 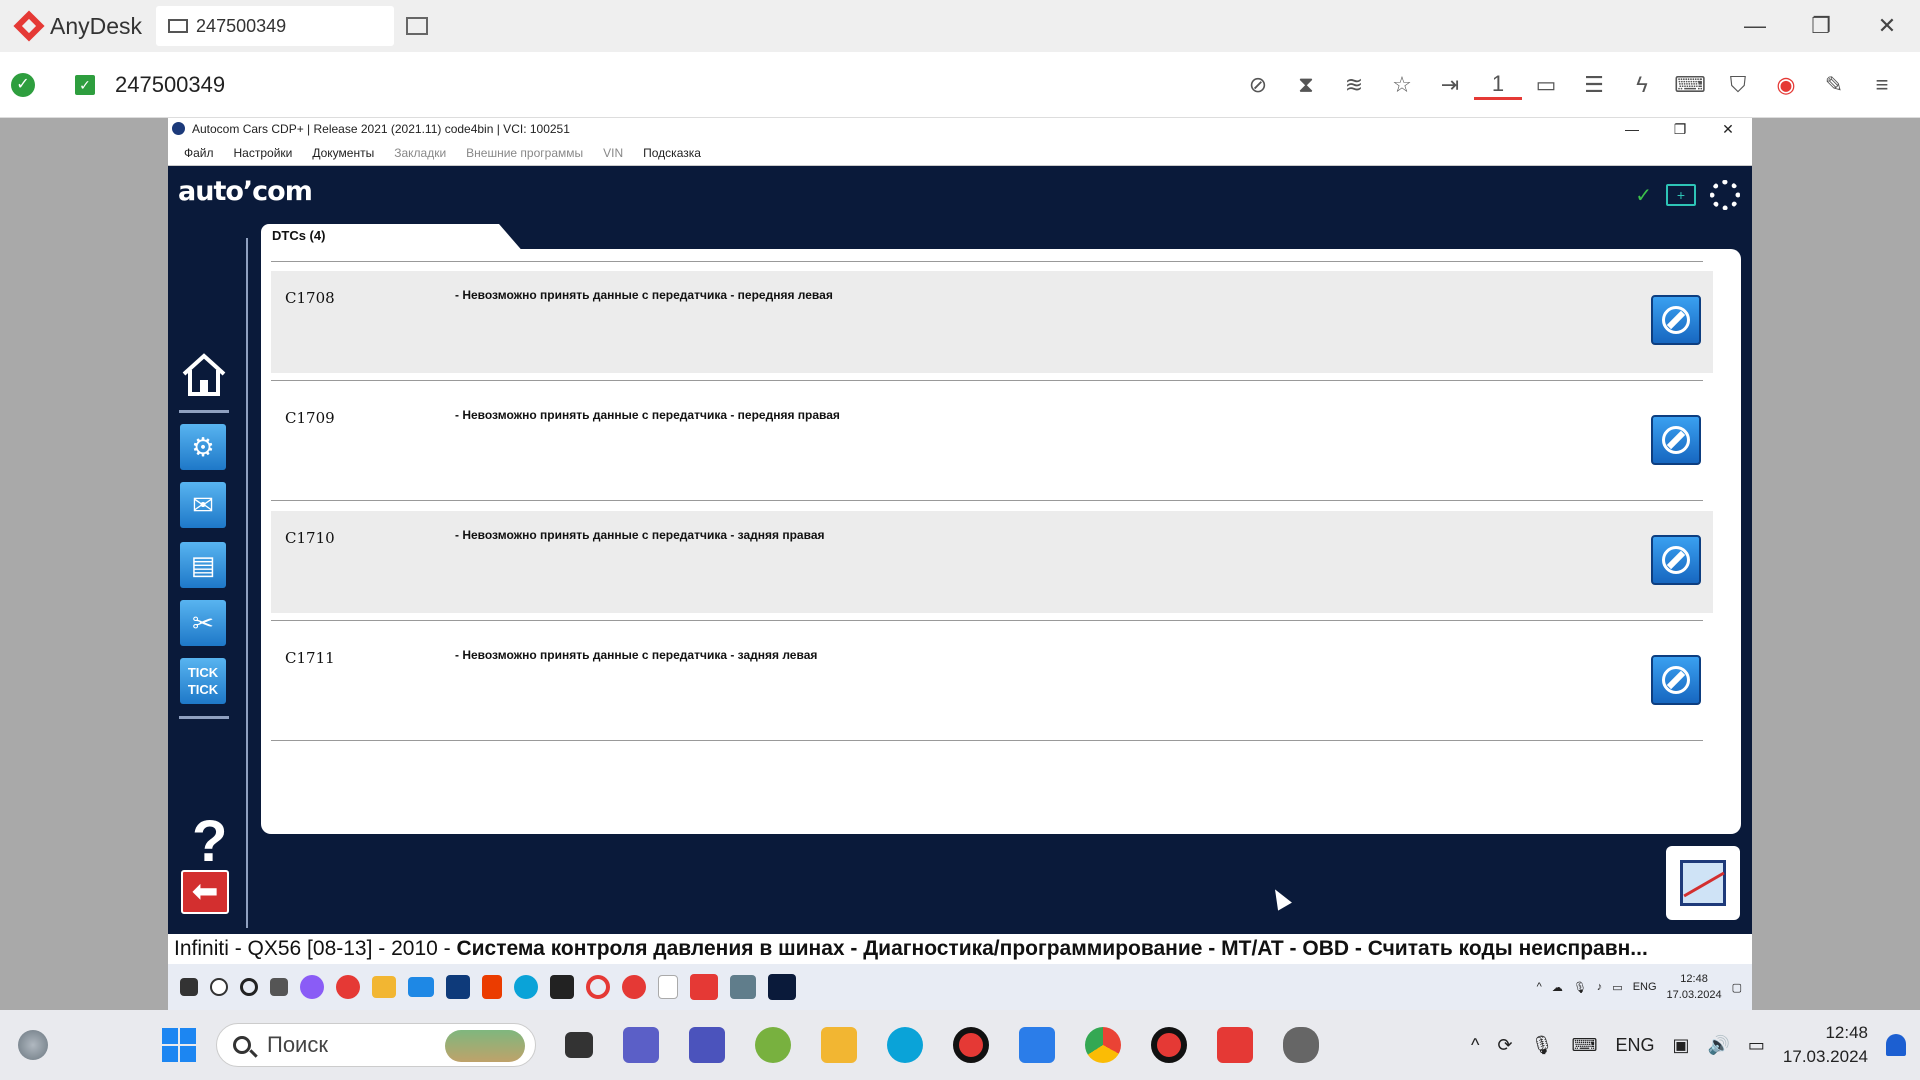 I want to click on remote-volume-icon: ♪, so click(x=1600, y=987).